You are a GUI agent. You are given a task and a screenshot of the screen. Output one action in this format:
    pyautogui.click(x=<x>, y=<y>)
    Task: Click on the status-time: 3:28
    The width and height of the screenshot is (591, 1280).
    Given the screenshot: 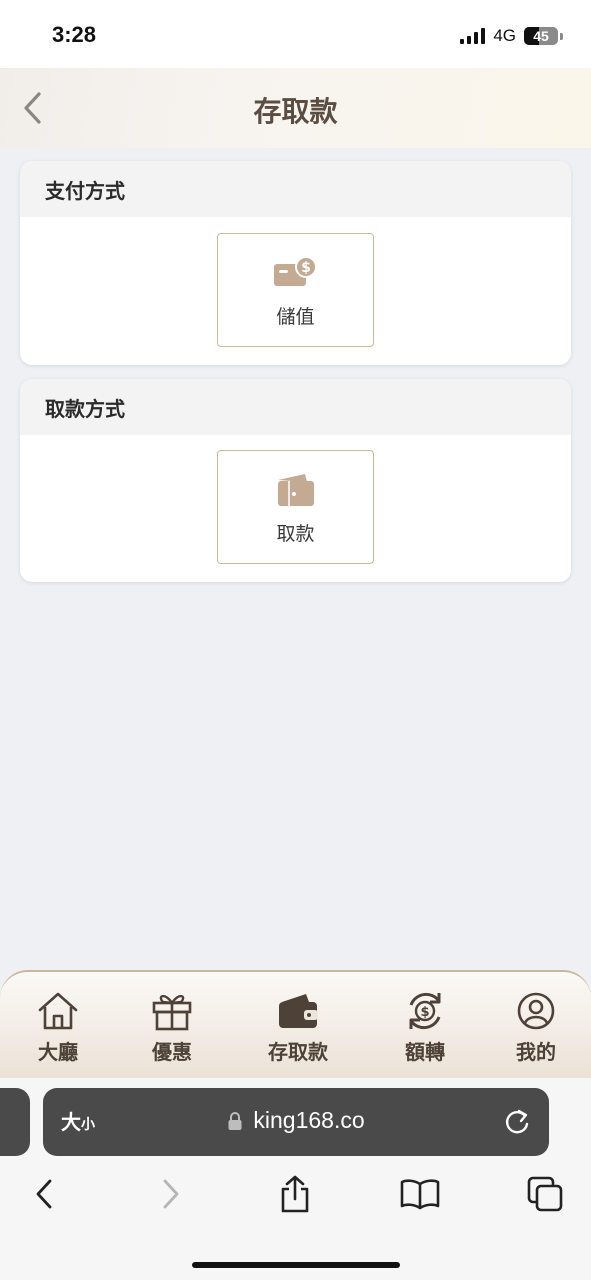 What is the action you would take?
    pyautogui.click(x=74, y=34)
    